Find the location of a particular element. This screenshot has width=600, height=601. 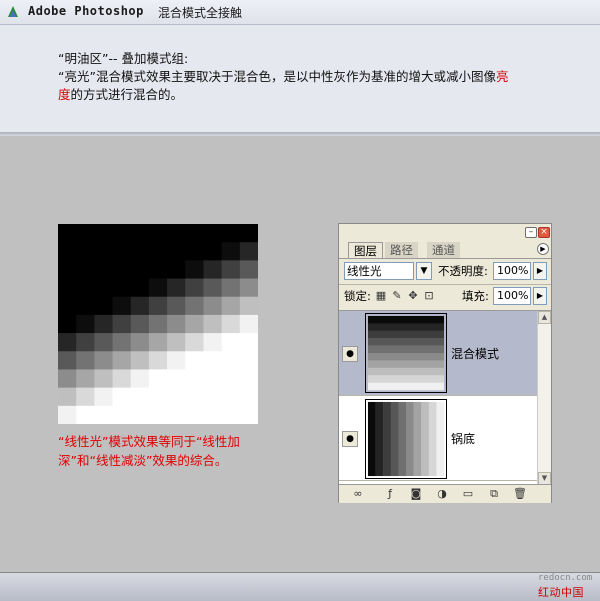

scrollbar: ▲ ▼ is located at coordinates (544, 398).